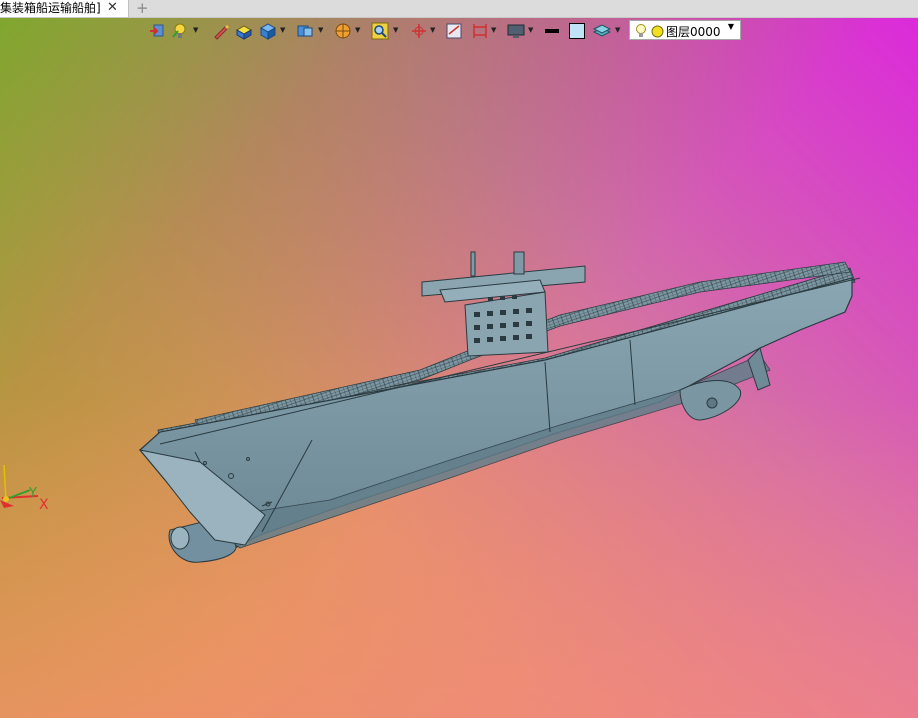 This screenshot has height=718, width=918. I want to click on view-toolbar: ▼ ▼ ▼ ▼ ▼ ▼ ▼ ▼ ▼ 图层0000 ▼, so click(446, 31).